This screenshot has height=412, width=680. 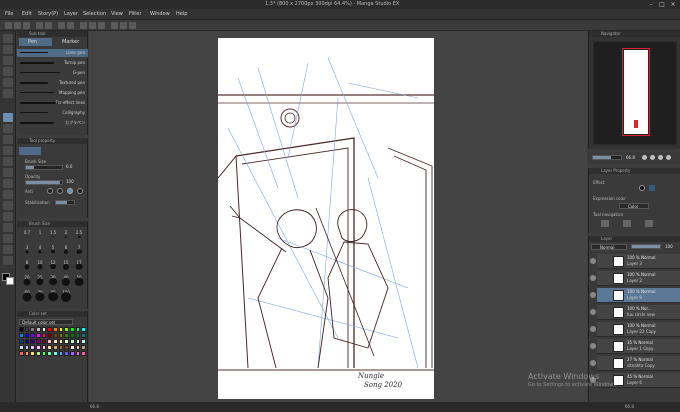 What do you see at coordinates (27, 281) in the screenshot?
I see `brush-size-preset: 20` at bounding box center [27, 281].